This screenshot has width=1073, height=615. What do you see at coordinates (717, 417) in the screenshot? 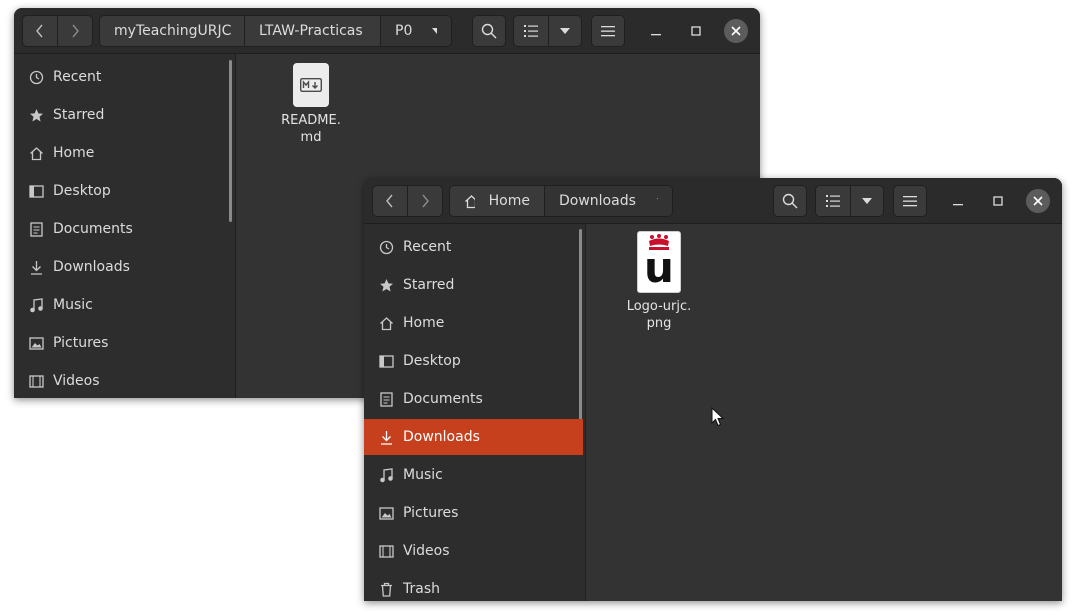
I see `mouse-cursor-icon` at bounding box center [717, 417].